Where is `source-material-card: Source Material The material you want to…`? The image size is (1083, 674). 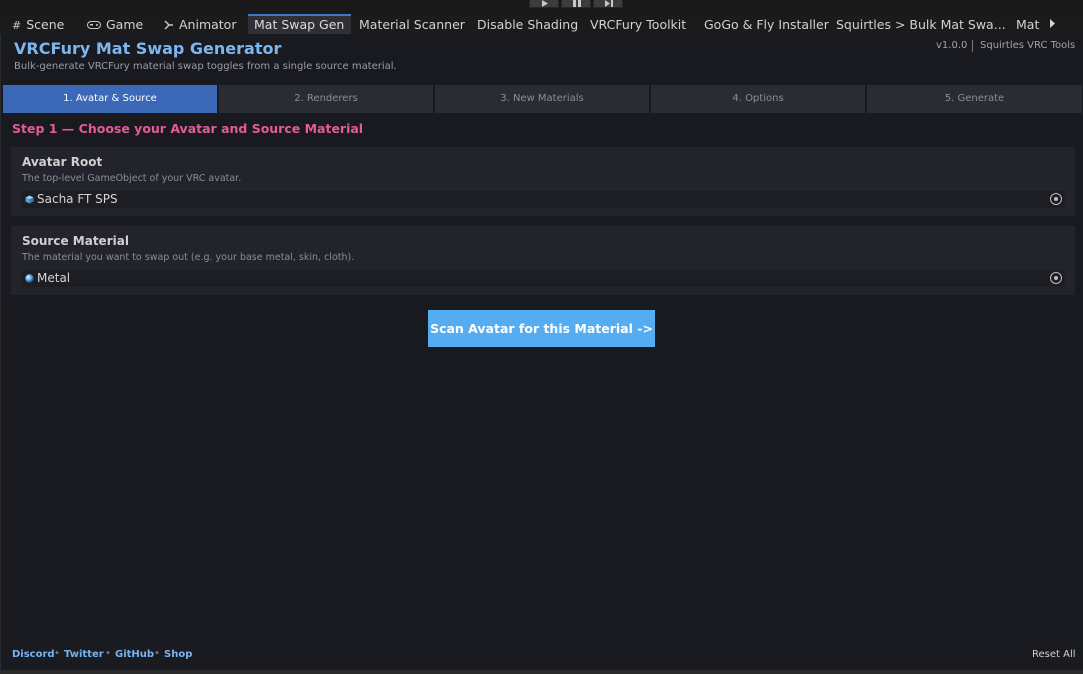 source-material-card: Source Material The material you want to… is located at coordinates (543, 260).